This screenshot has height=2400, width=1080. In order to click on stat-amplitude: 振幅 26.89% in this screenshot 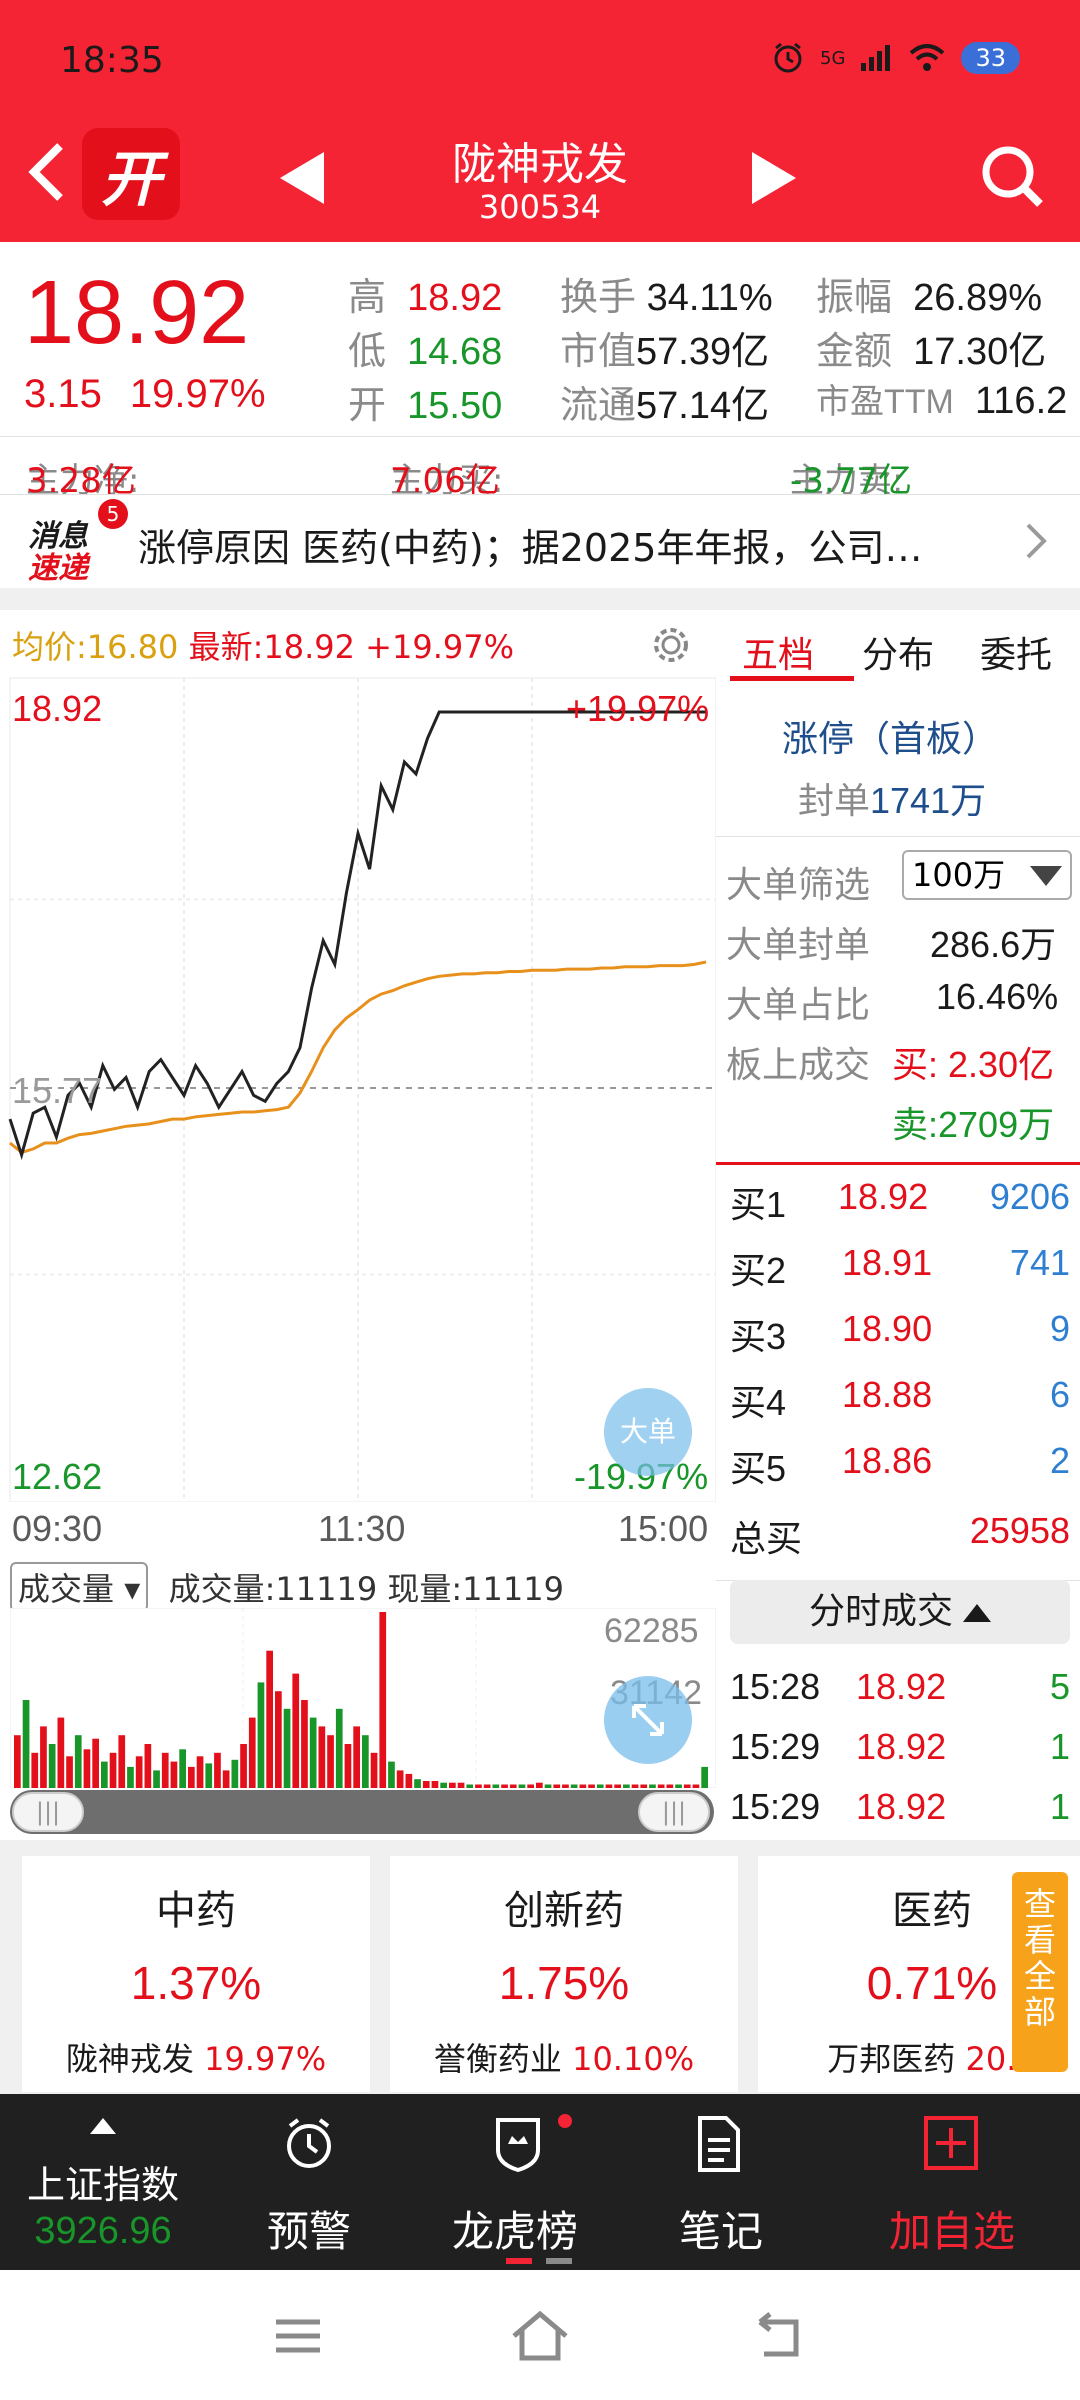, I will do `click(929, 298)`.